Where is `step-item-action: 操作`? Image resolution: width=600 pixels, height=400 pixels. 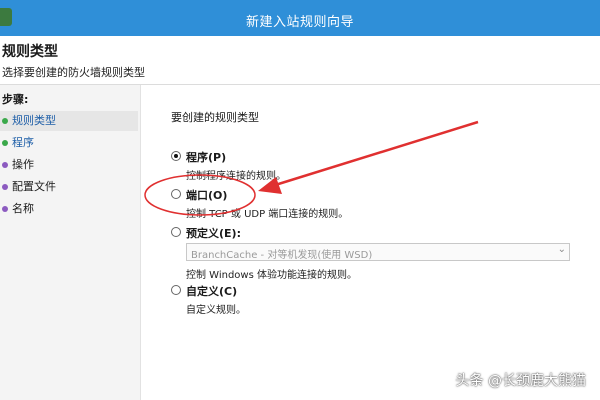
step-item-action: 操作 is located at coordinates (69, 165).